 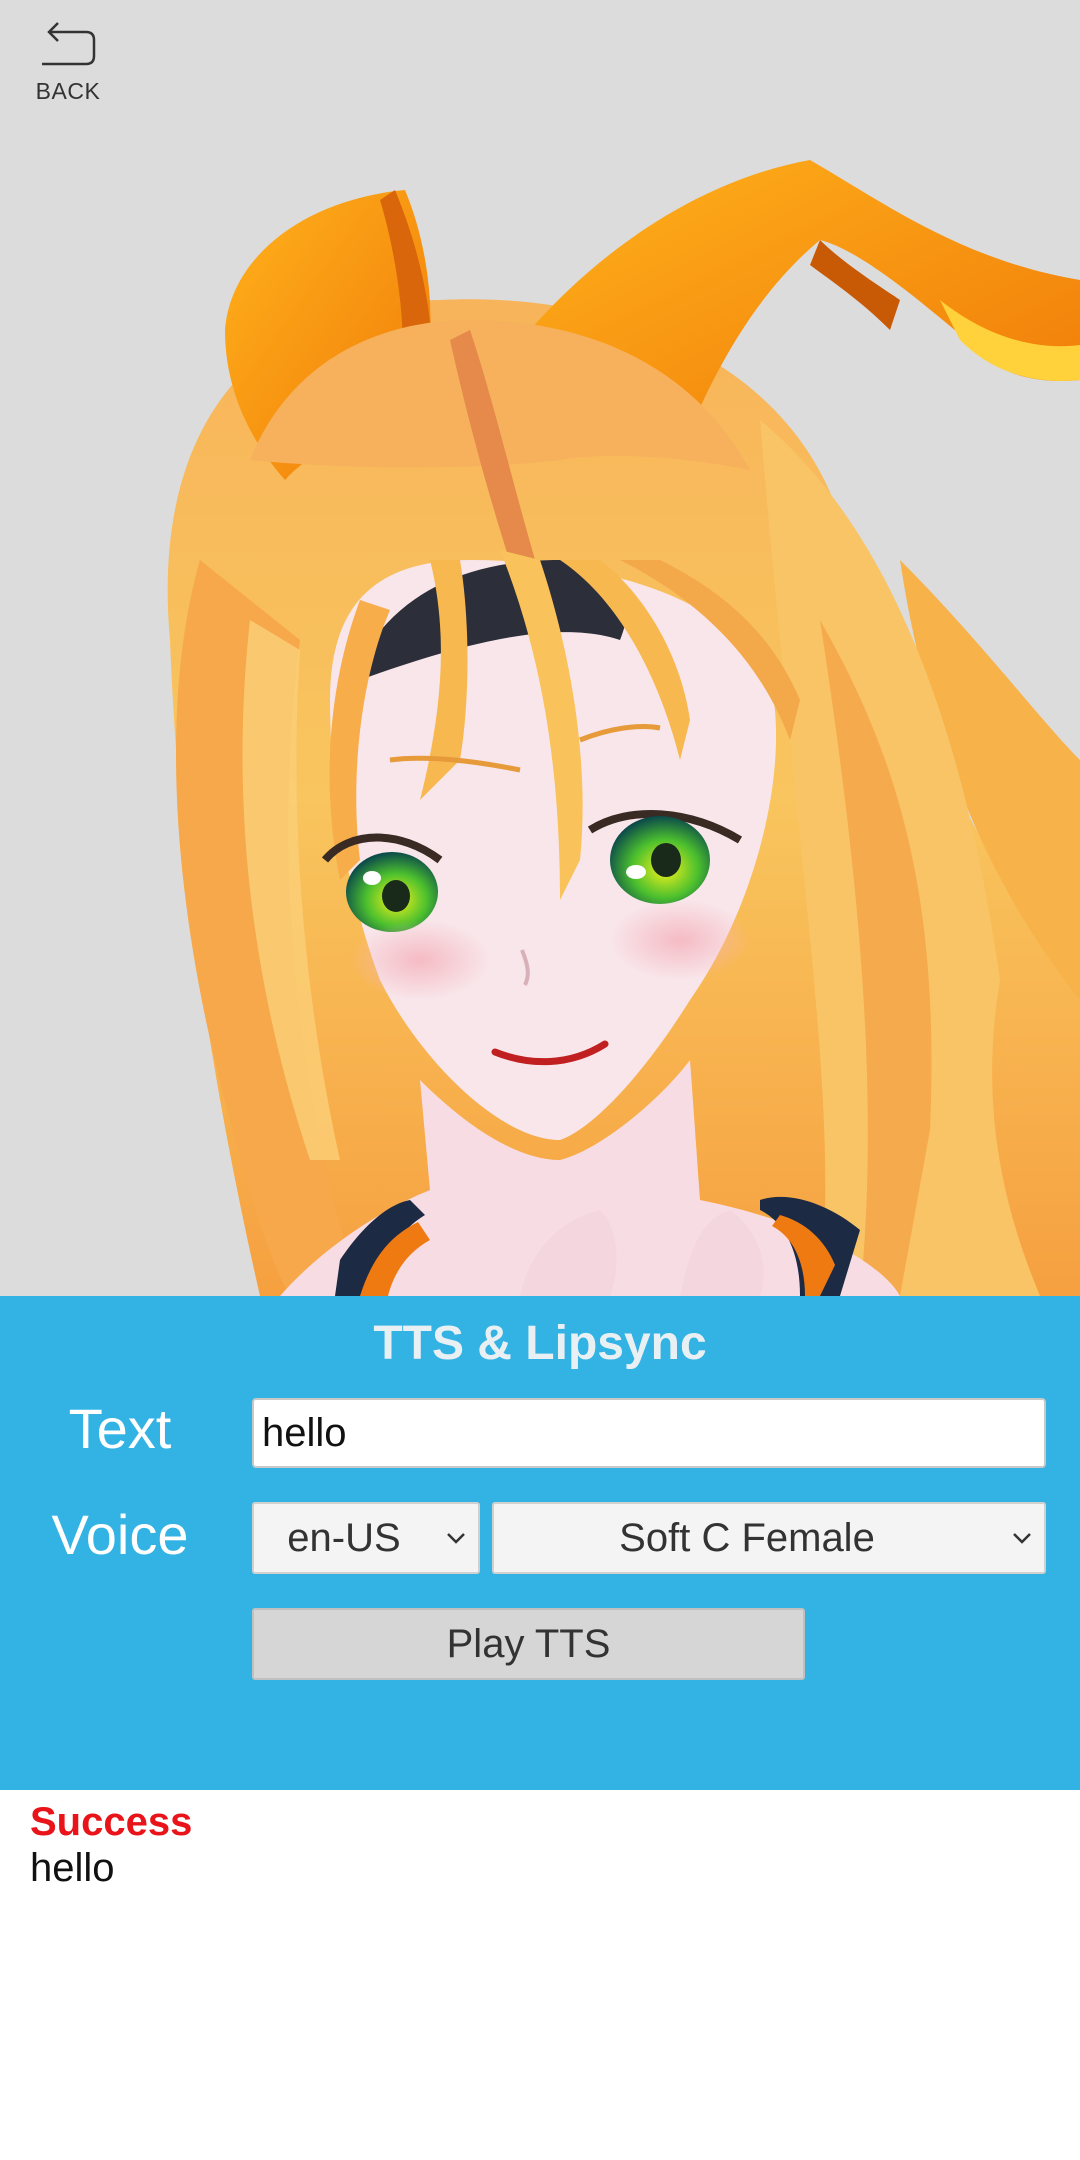 What do you see at coordinates (120, 1534) in the screenshot?
I see `voice-label: Voice` at bounding box center [120, 1534].